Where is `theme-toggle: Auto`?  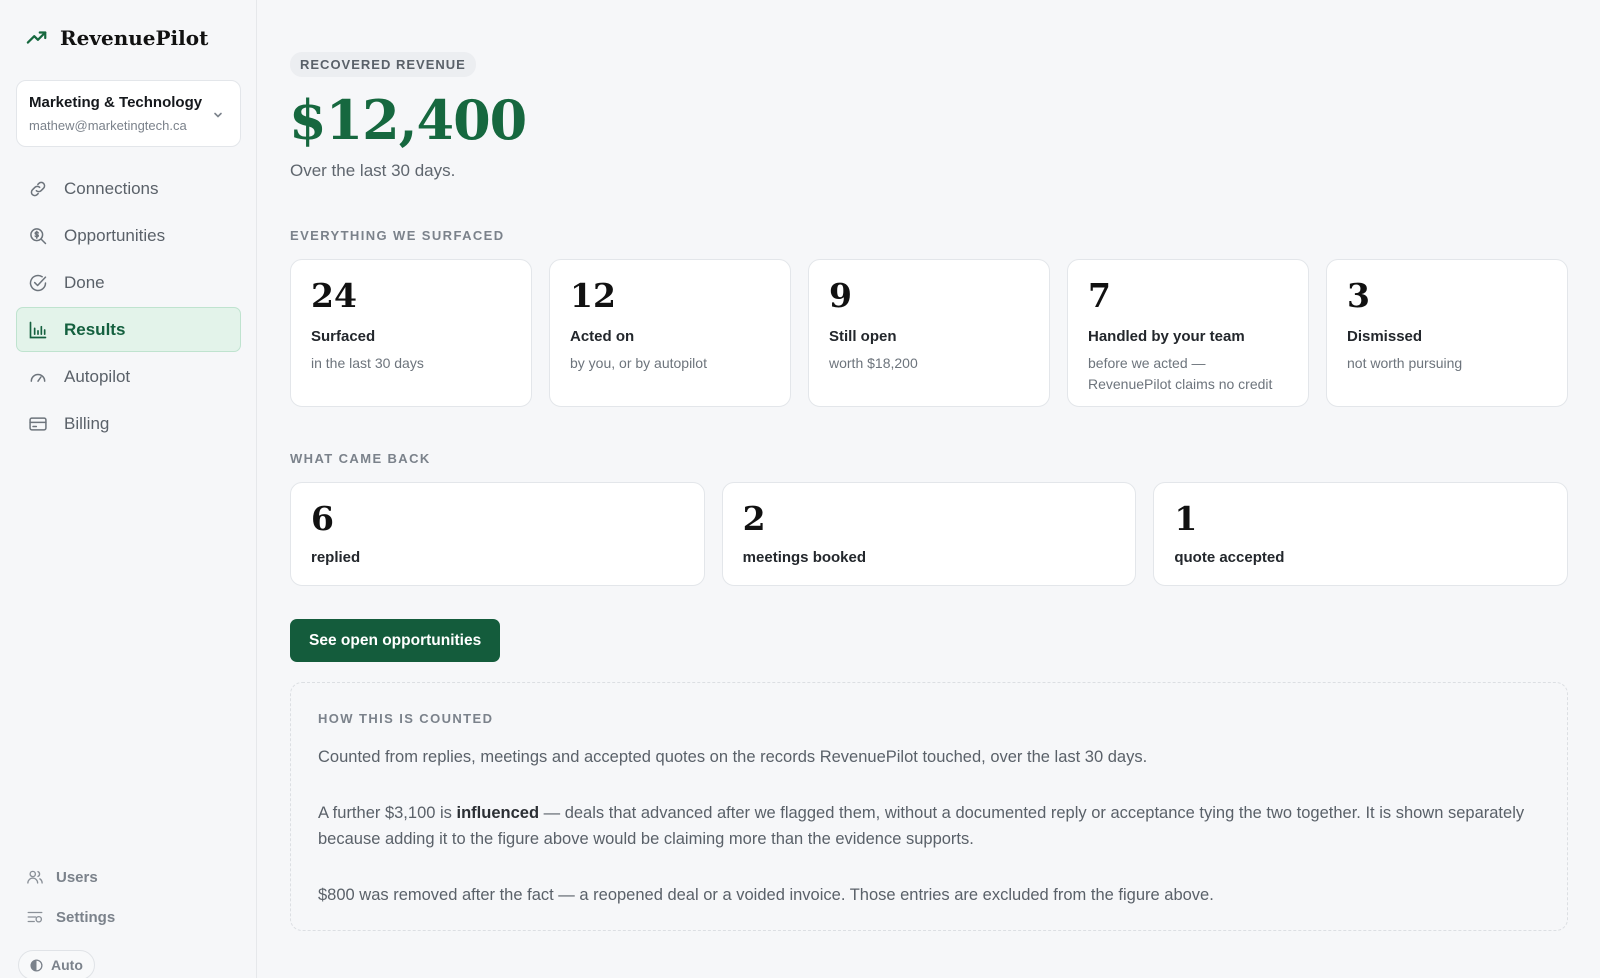
theme-toggle: Auto is located at coordinates (56, 964).